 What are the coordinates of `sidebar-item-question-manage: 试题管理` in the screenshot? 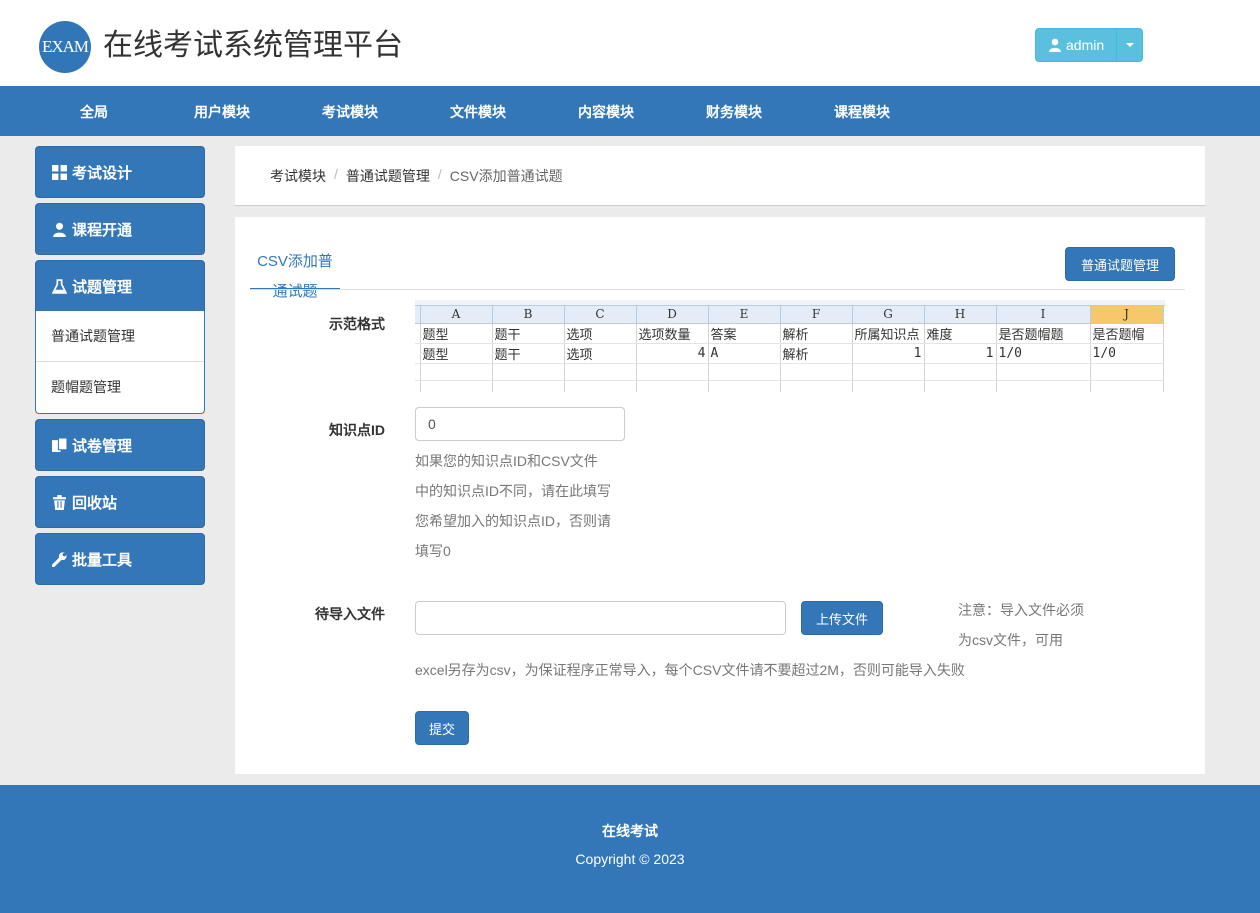 It's located at (120, 286).